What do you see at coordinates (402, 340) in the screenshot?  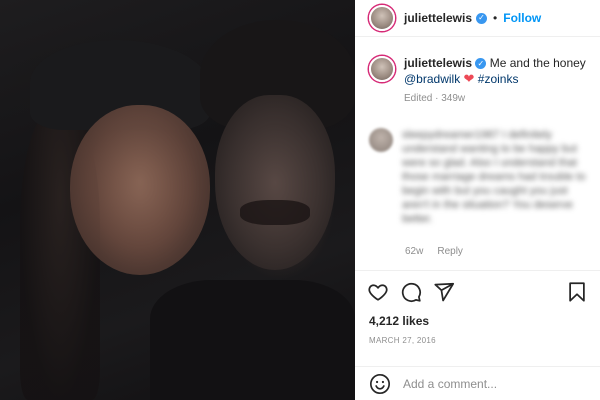 I see `post-date: MARCH 27, 2016` at bounding box center [402, 340].